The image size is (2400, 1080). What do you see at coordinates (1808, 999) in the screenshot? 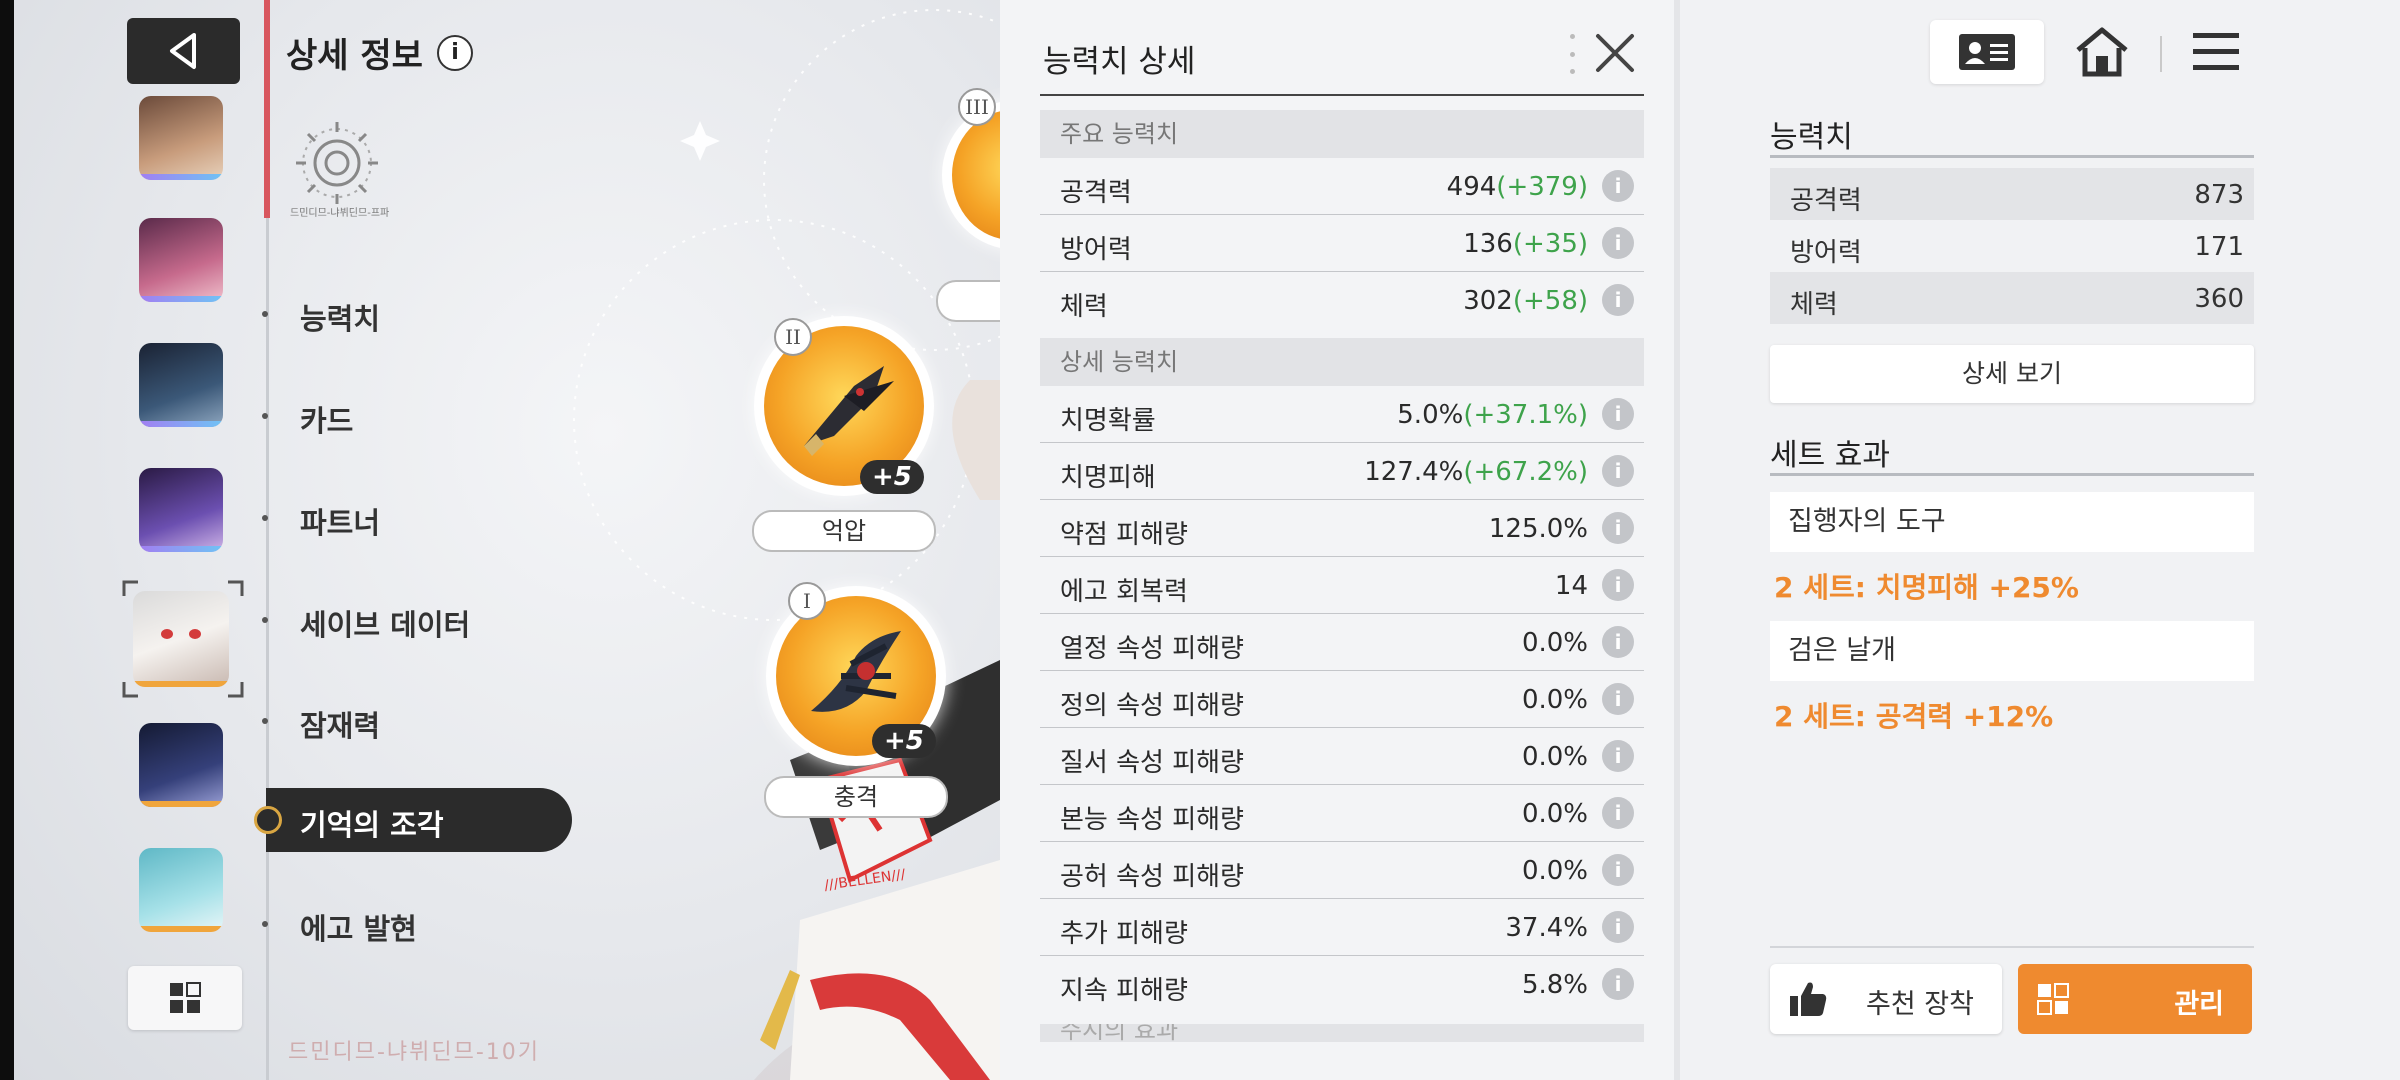
I see `thumbs-up-icon` at bounding box center [1808, 999].